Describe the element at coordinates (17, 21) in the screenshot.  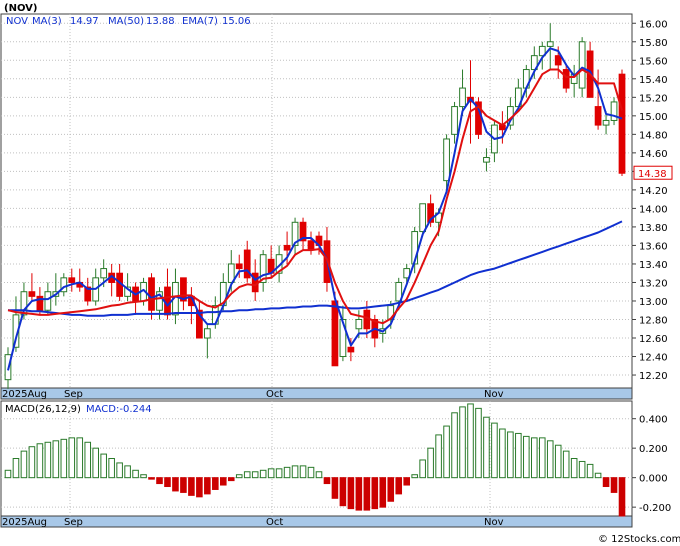
I see `legend-symbol: NOV` at that location.